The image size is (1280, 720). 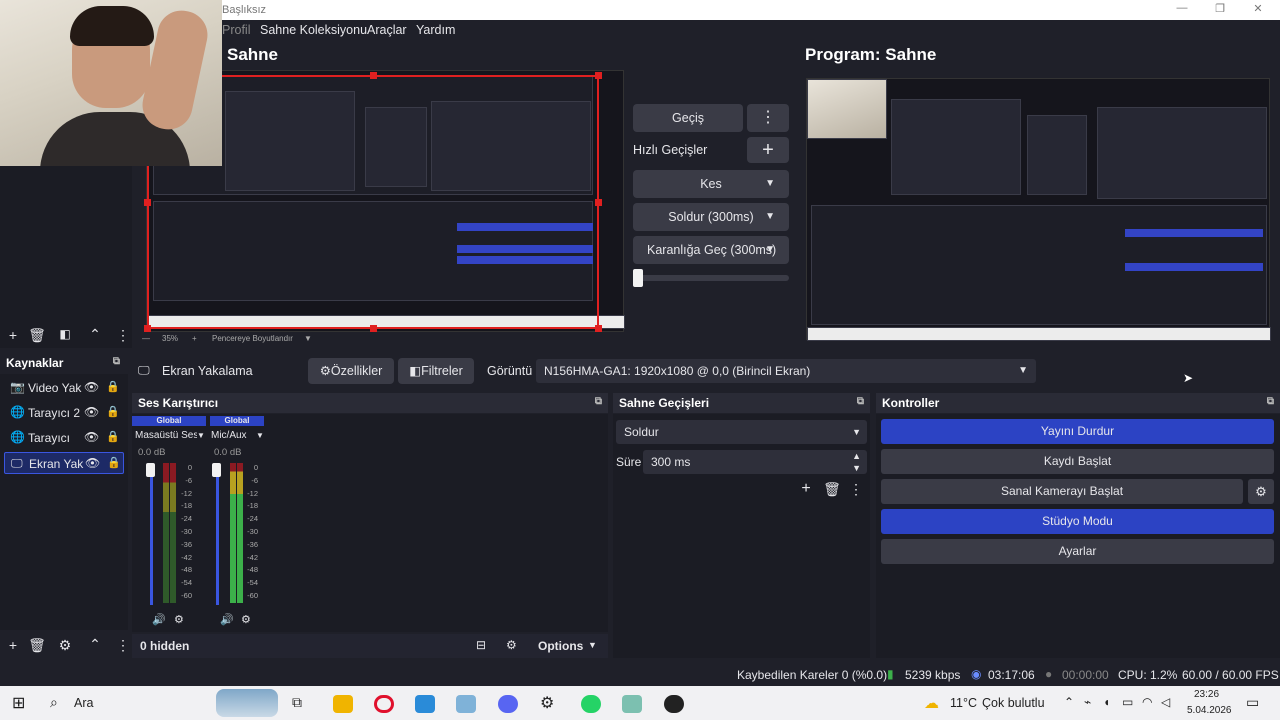 I want to click on add-source-button: +, so click(x=13, y=645).